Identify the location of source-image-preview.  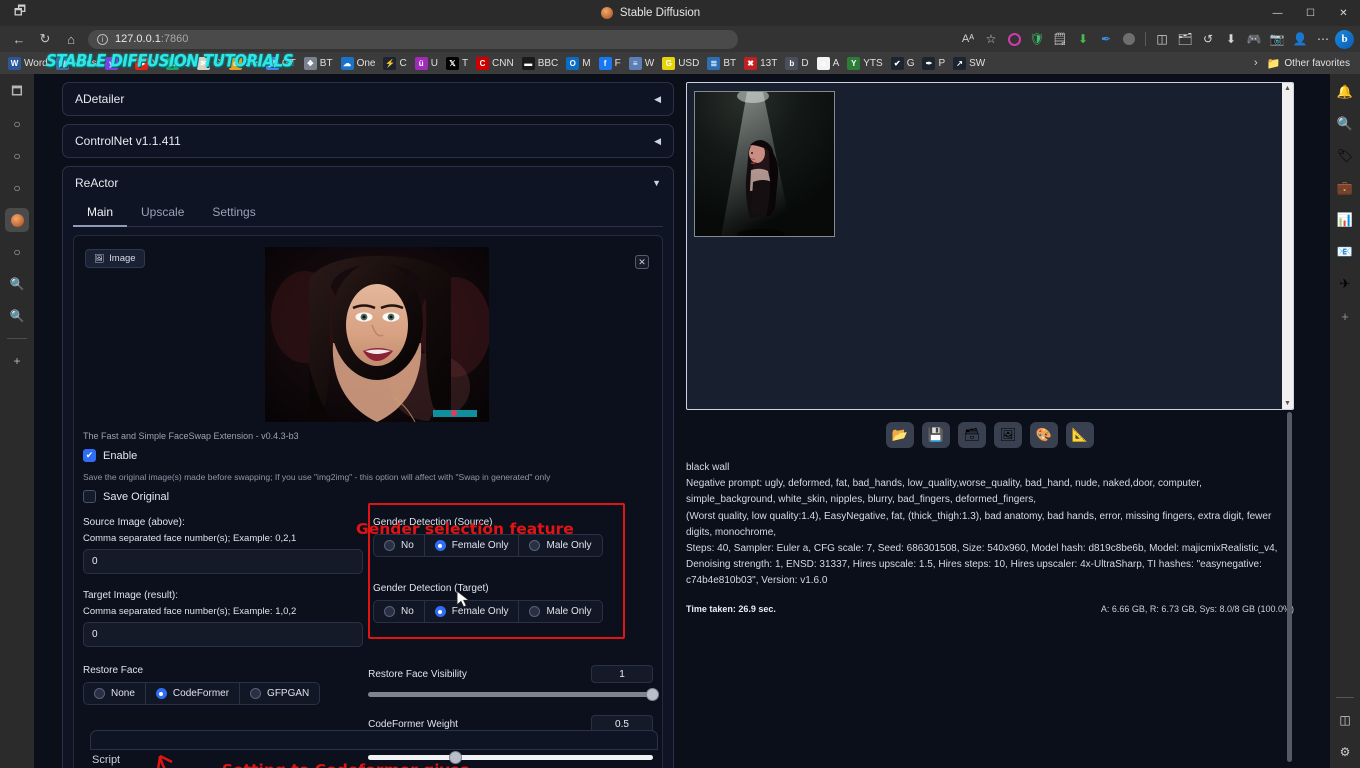
(377, 334).